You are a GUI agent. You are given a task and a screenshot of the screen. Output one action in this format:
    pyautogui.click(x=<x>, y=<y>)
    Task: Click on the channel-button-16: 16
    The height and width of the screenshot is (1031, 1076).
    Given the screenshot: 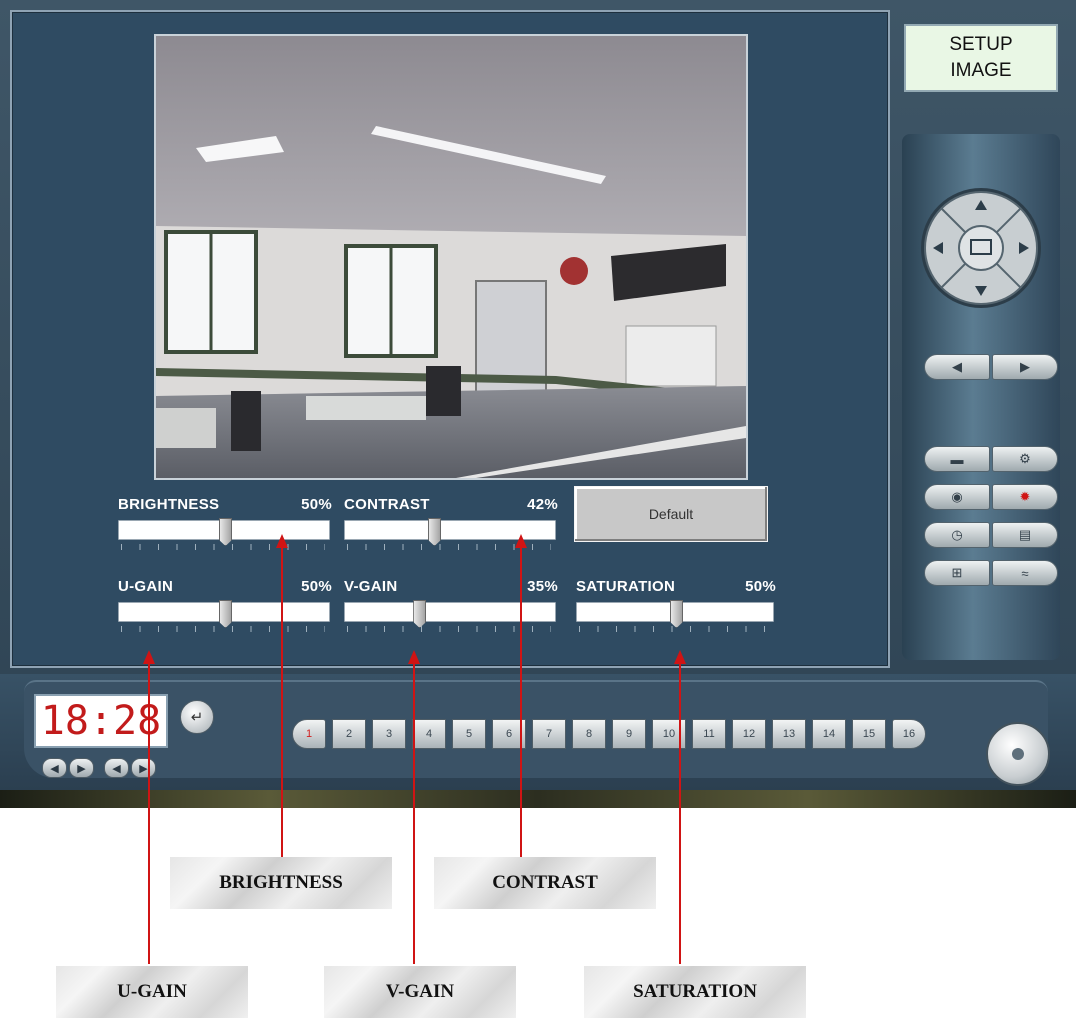 What is the action you would take?
    pyautogui.click(x=909, y=734)
    